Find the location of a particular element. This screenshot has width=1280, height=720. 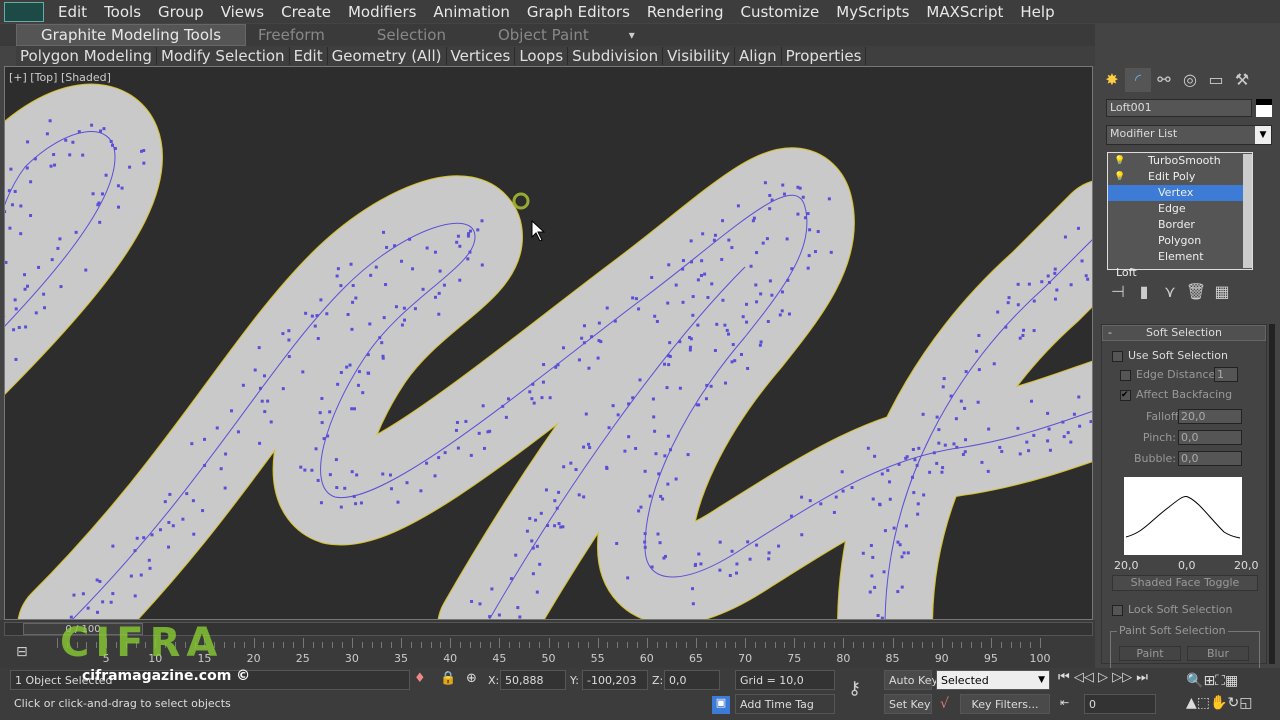

ribbon-panel-polygon-modeling: Polygon Modeling is located at coordinates (86, 56).